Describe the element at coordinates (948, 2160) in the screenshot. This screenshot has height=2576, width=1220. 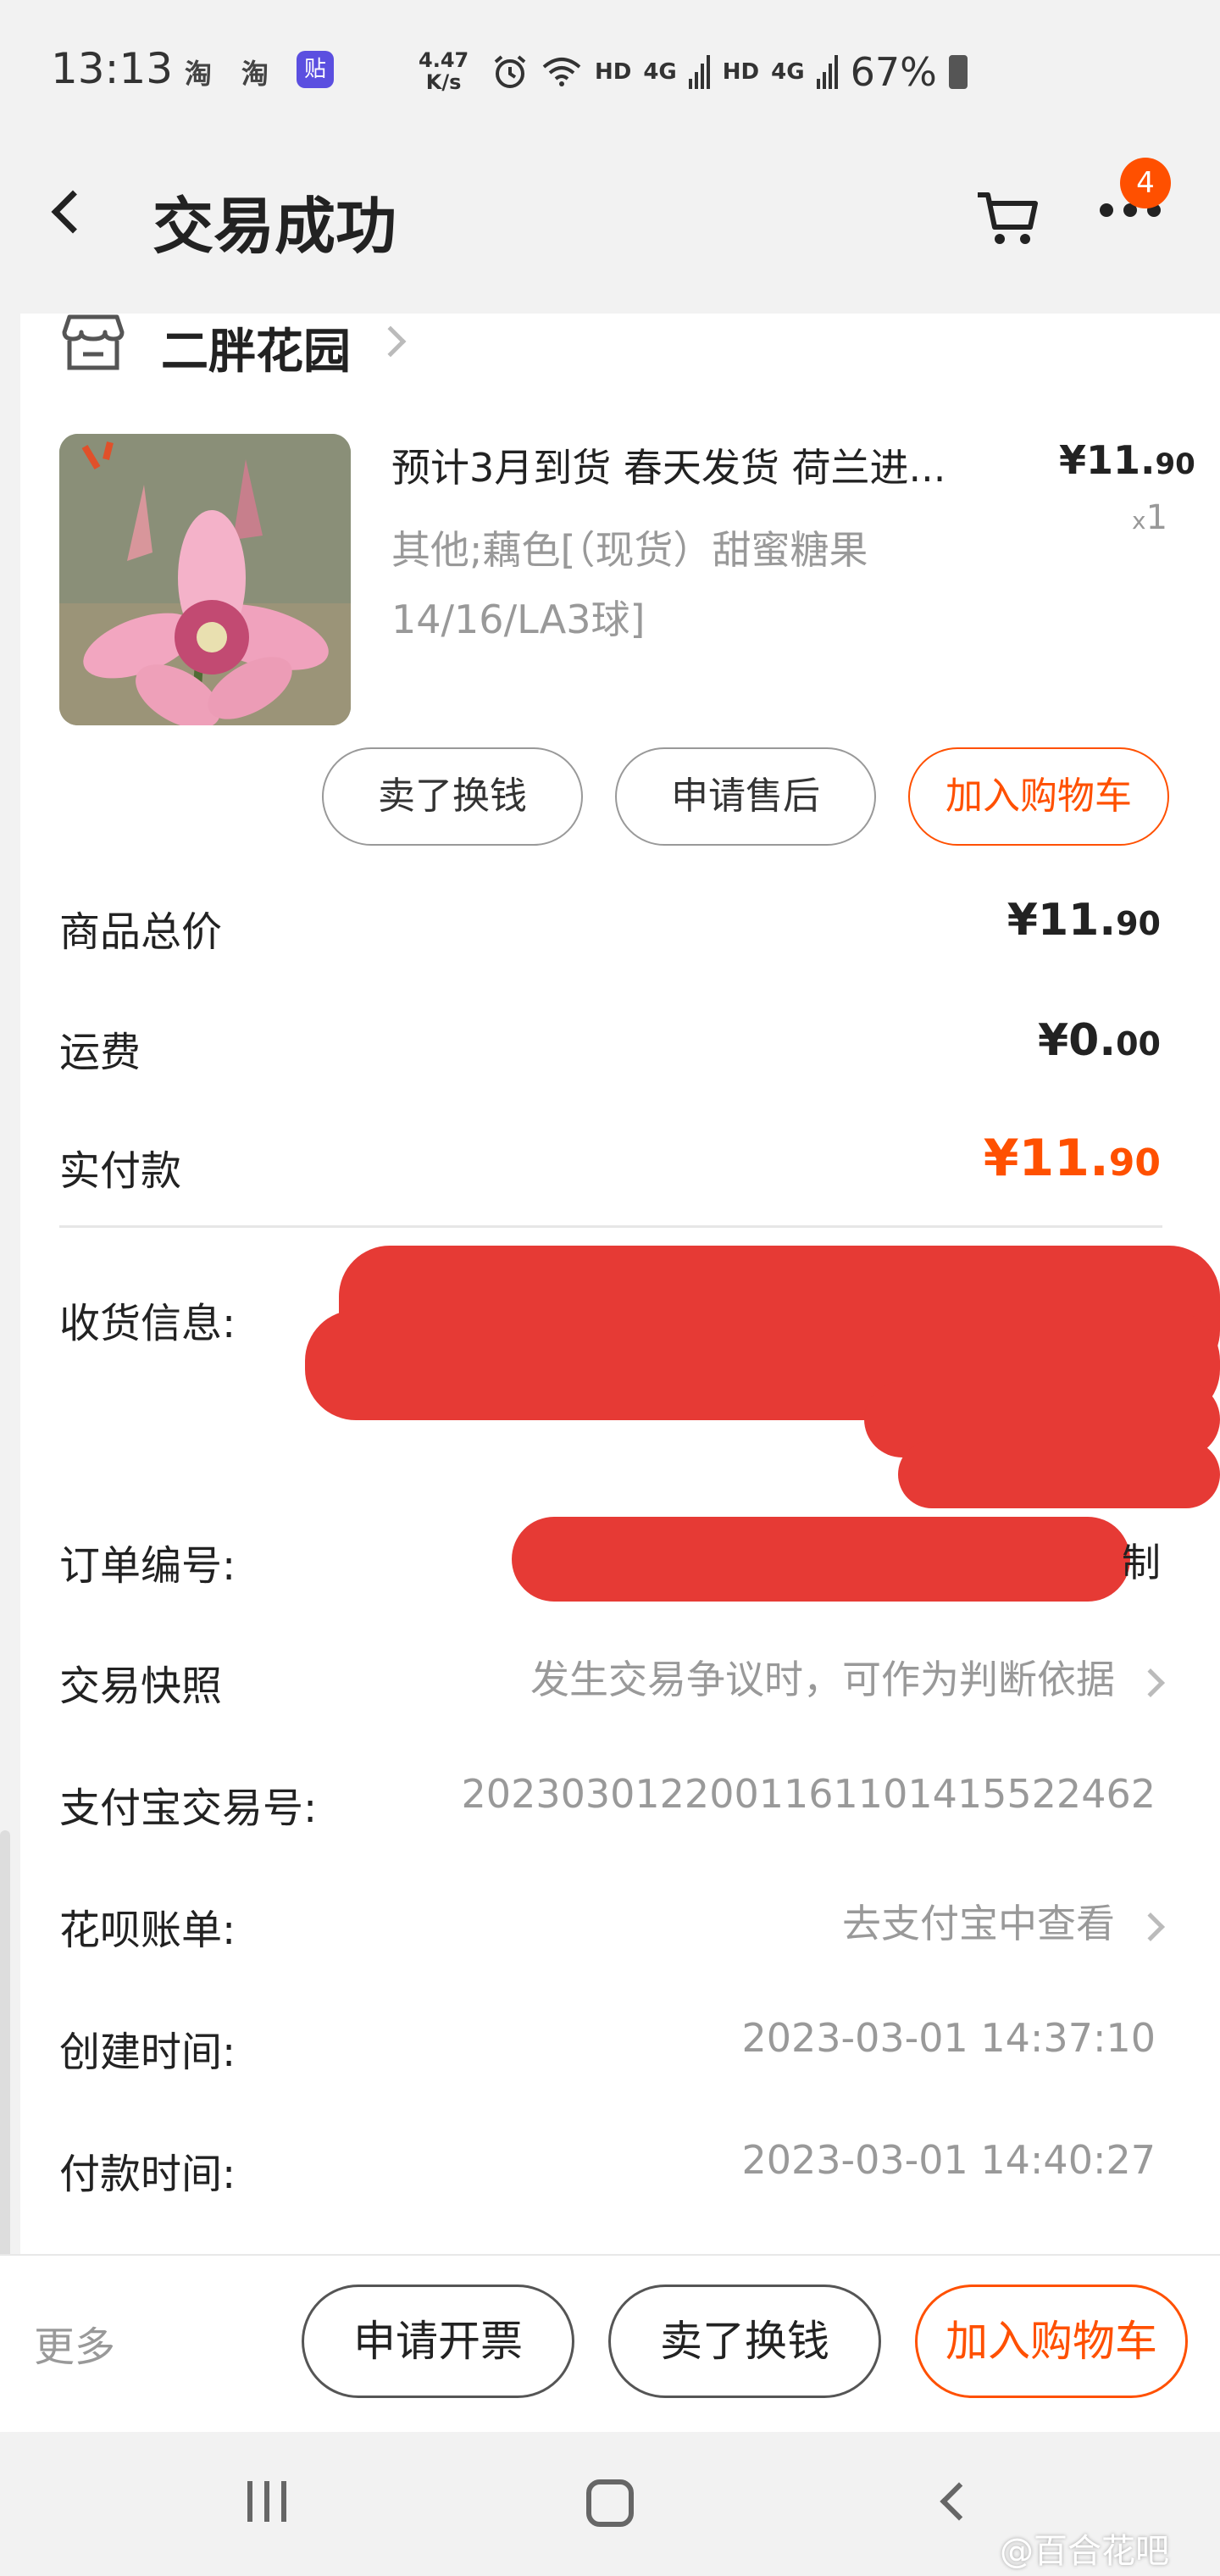
I see `paid-time-value: 2023-03-01 14:40:27` at that location.